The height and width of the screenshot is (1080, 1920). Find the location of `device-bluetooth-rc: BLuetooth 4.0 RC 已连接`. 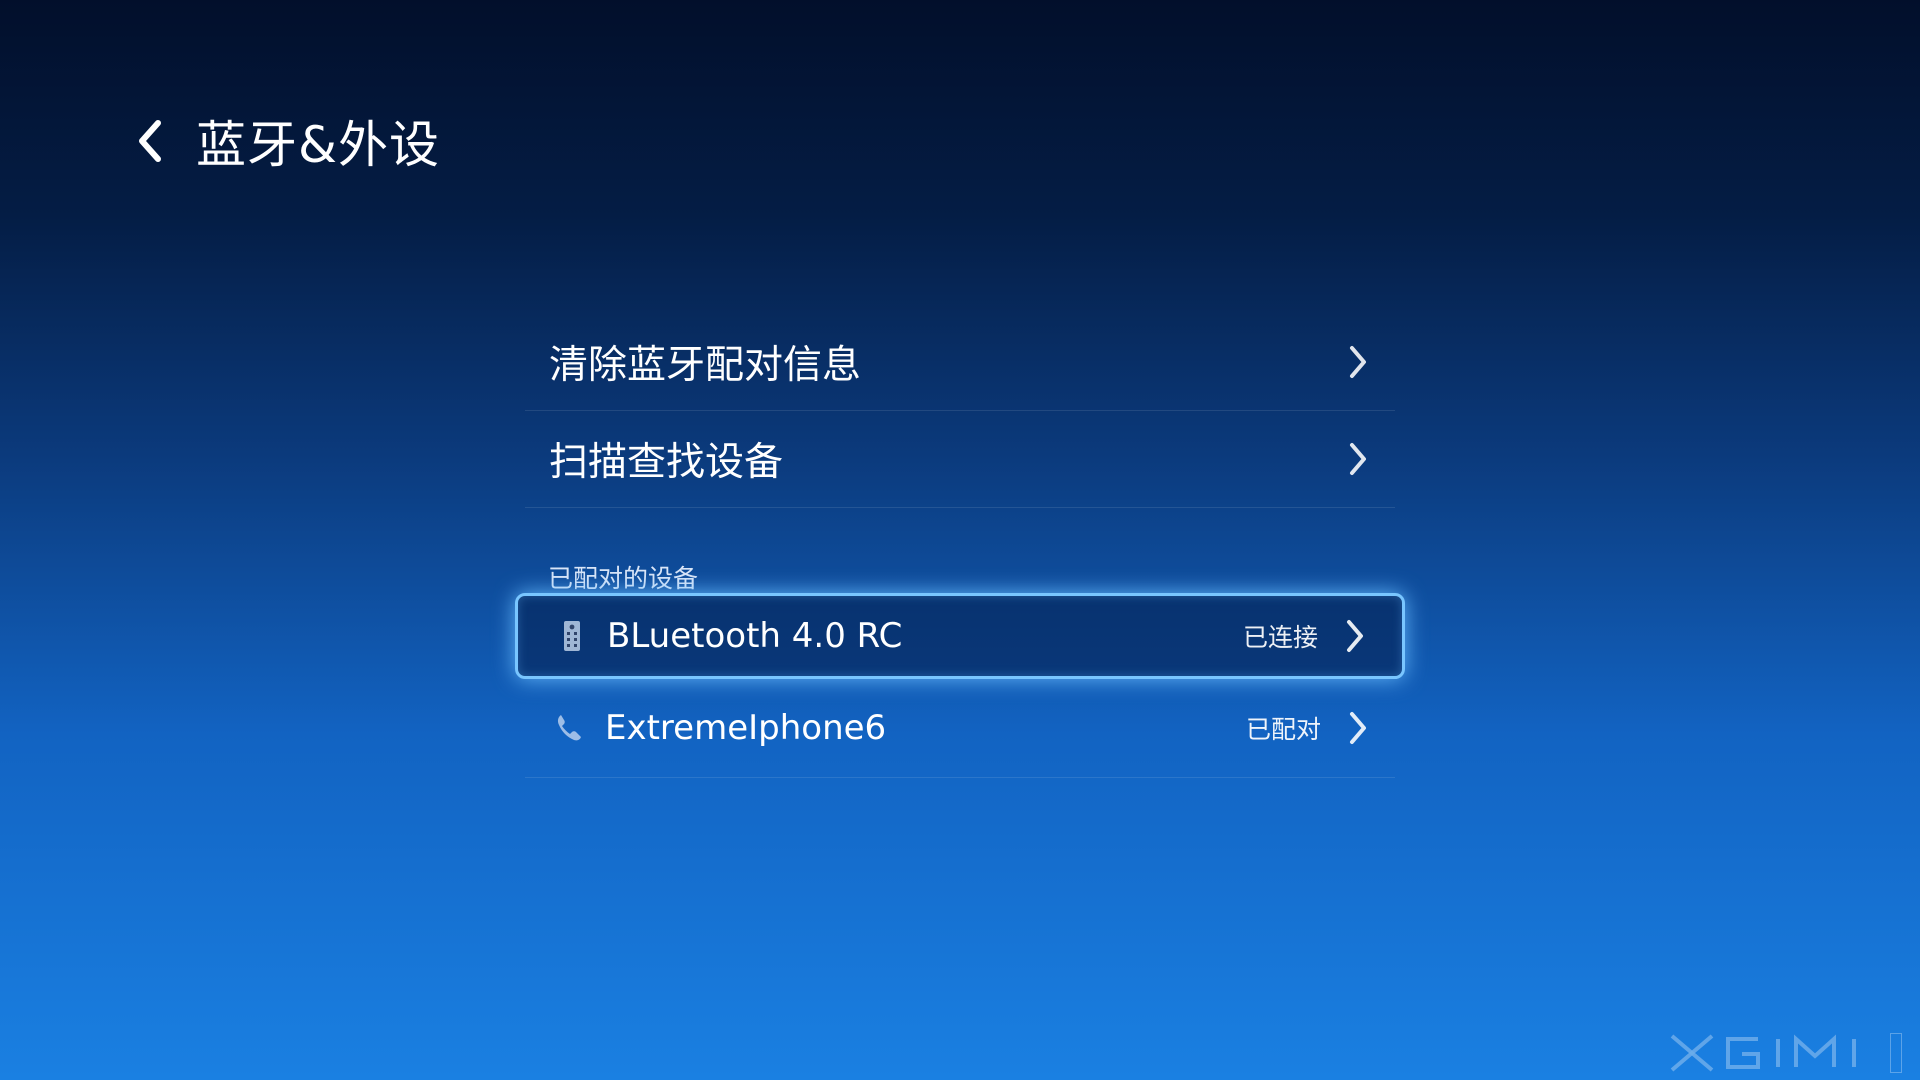

device-bluetooth-rc: BLuetooth 4.0 RC 已连接 is located at coordinates (960, 636).